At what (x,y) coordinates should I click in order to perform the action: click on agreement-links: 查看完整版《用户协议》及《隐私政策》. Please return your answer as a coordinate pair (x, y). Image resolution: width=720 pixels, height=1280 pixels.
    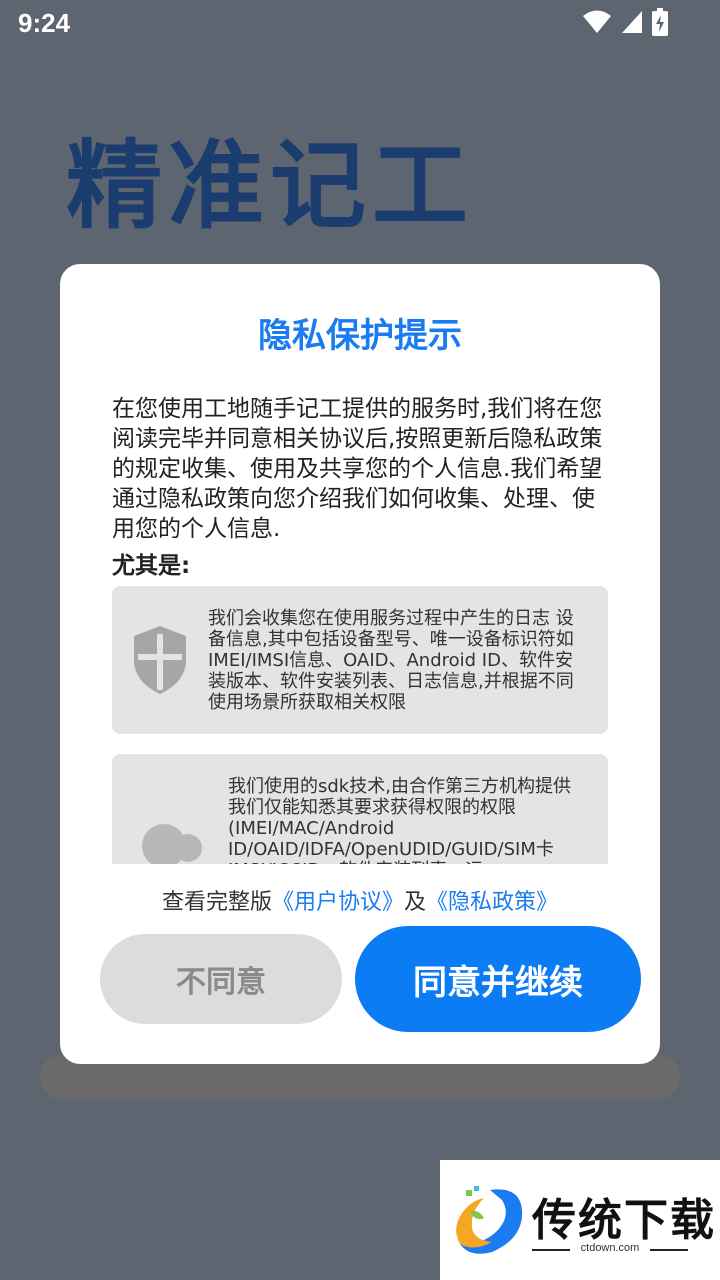
    Looking at the image, I should click on (360, 900).